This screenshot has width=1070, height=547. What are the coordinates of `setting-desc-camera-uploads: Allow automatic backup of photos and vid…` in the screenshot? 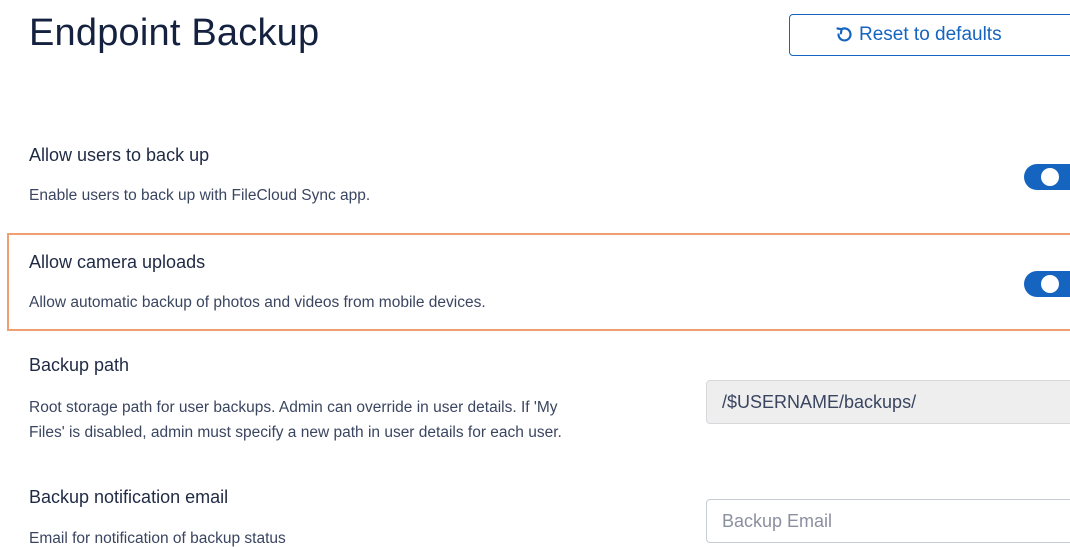 It's located at (257, 302).